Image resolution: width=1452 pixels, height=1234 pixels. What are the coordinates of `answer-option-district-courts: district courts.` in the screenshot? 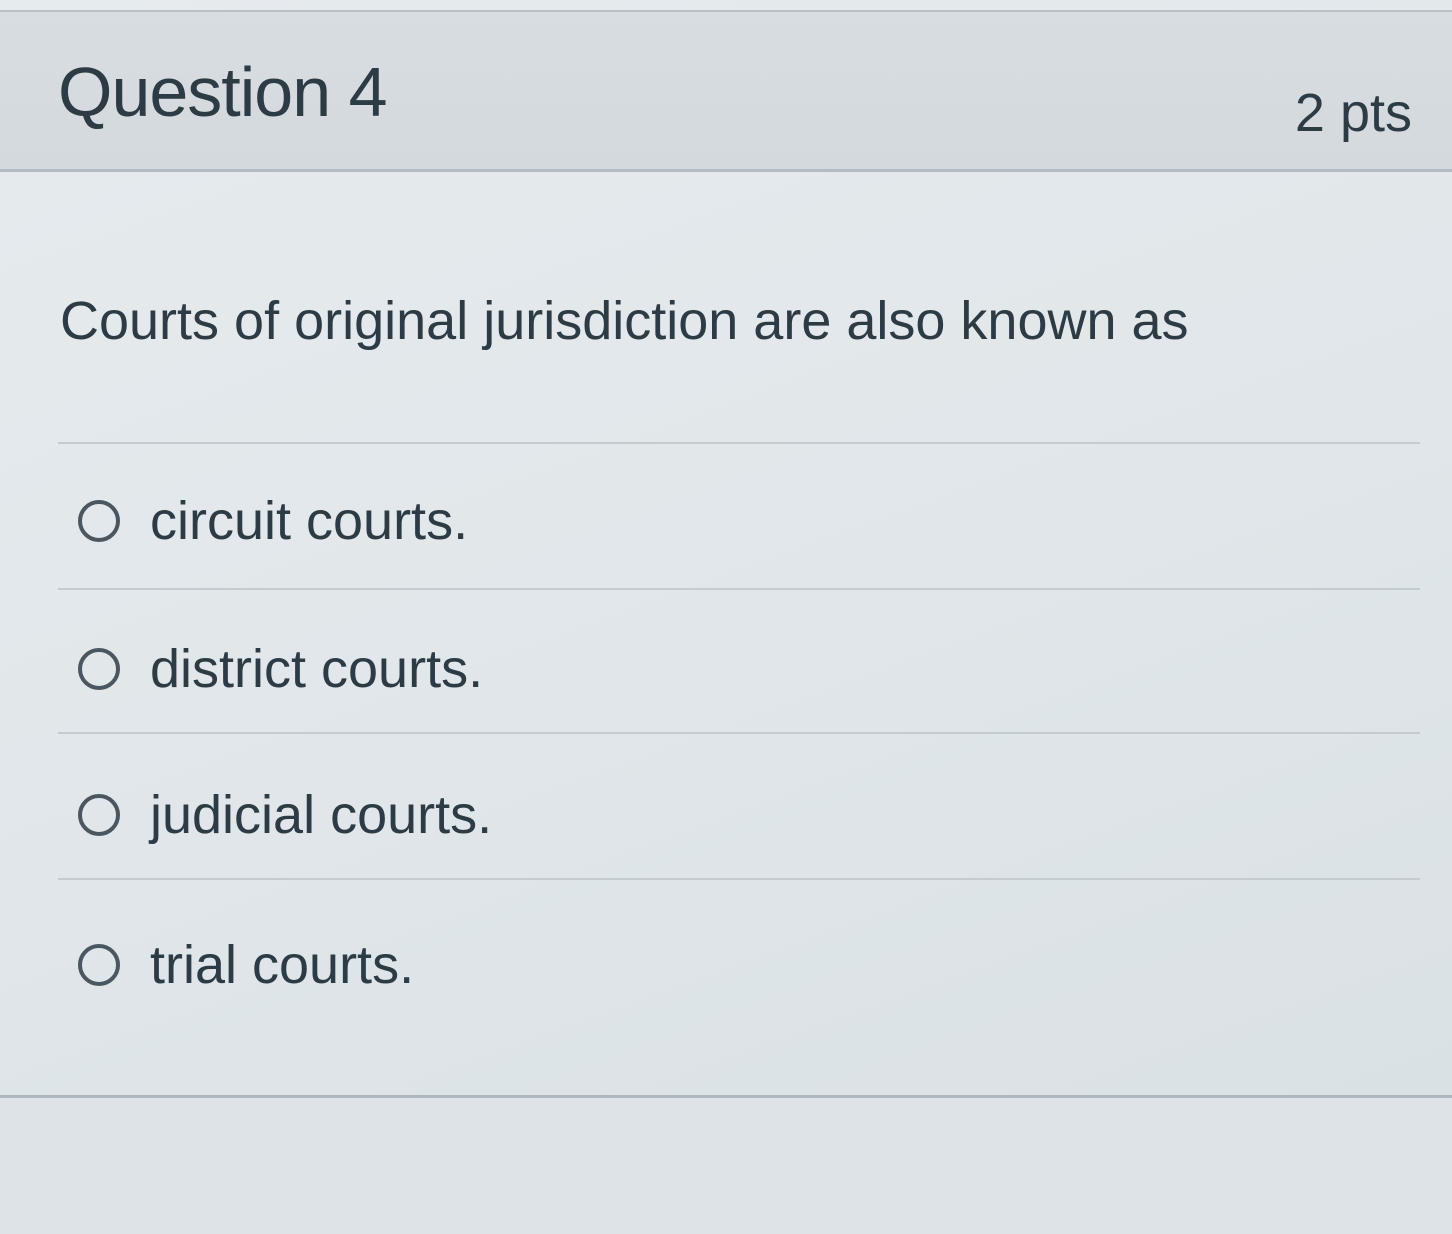 It's located at (280, 669).